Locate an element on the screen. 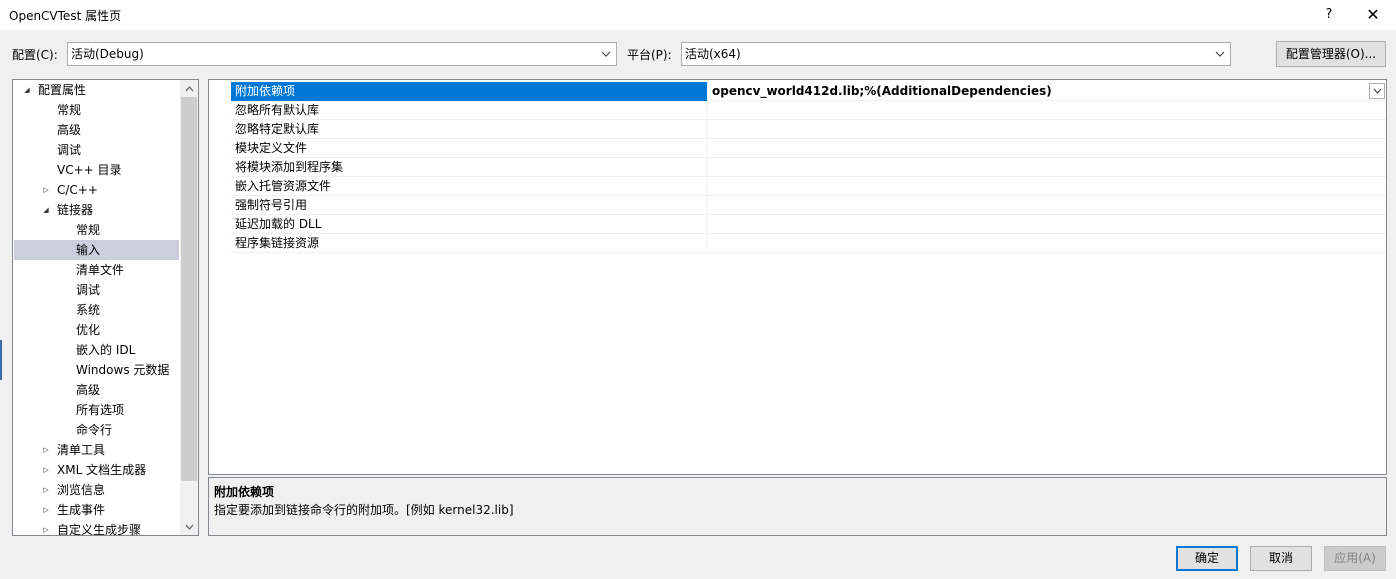 Image resolution: width=1396 pixels, height=579 pixels. tree-item-c-cpp: ▷ C/C++ is located at coordinates (96, 190).